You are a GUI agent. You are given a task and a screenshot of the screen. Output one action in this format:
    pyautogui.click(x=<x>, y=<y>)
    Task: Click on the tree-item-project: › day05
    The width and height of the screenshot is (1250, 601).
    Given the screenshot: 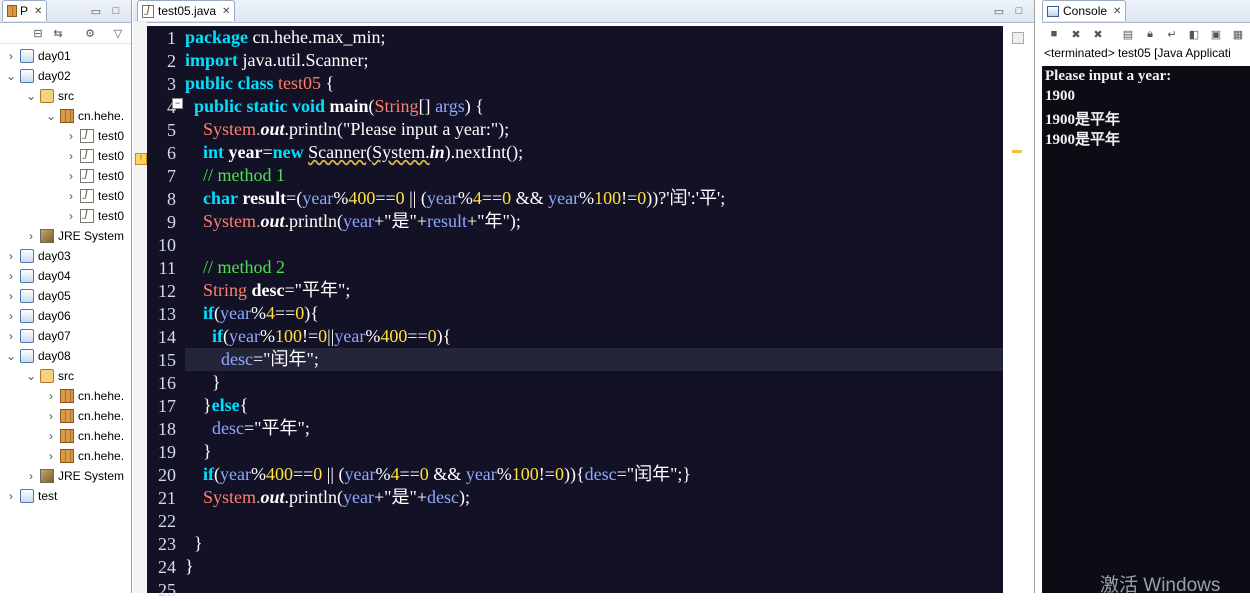 What is the action you would take?
    pyautogui.click(x=38, y=296)
    